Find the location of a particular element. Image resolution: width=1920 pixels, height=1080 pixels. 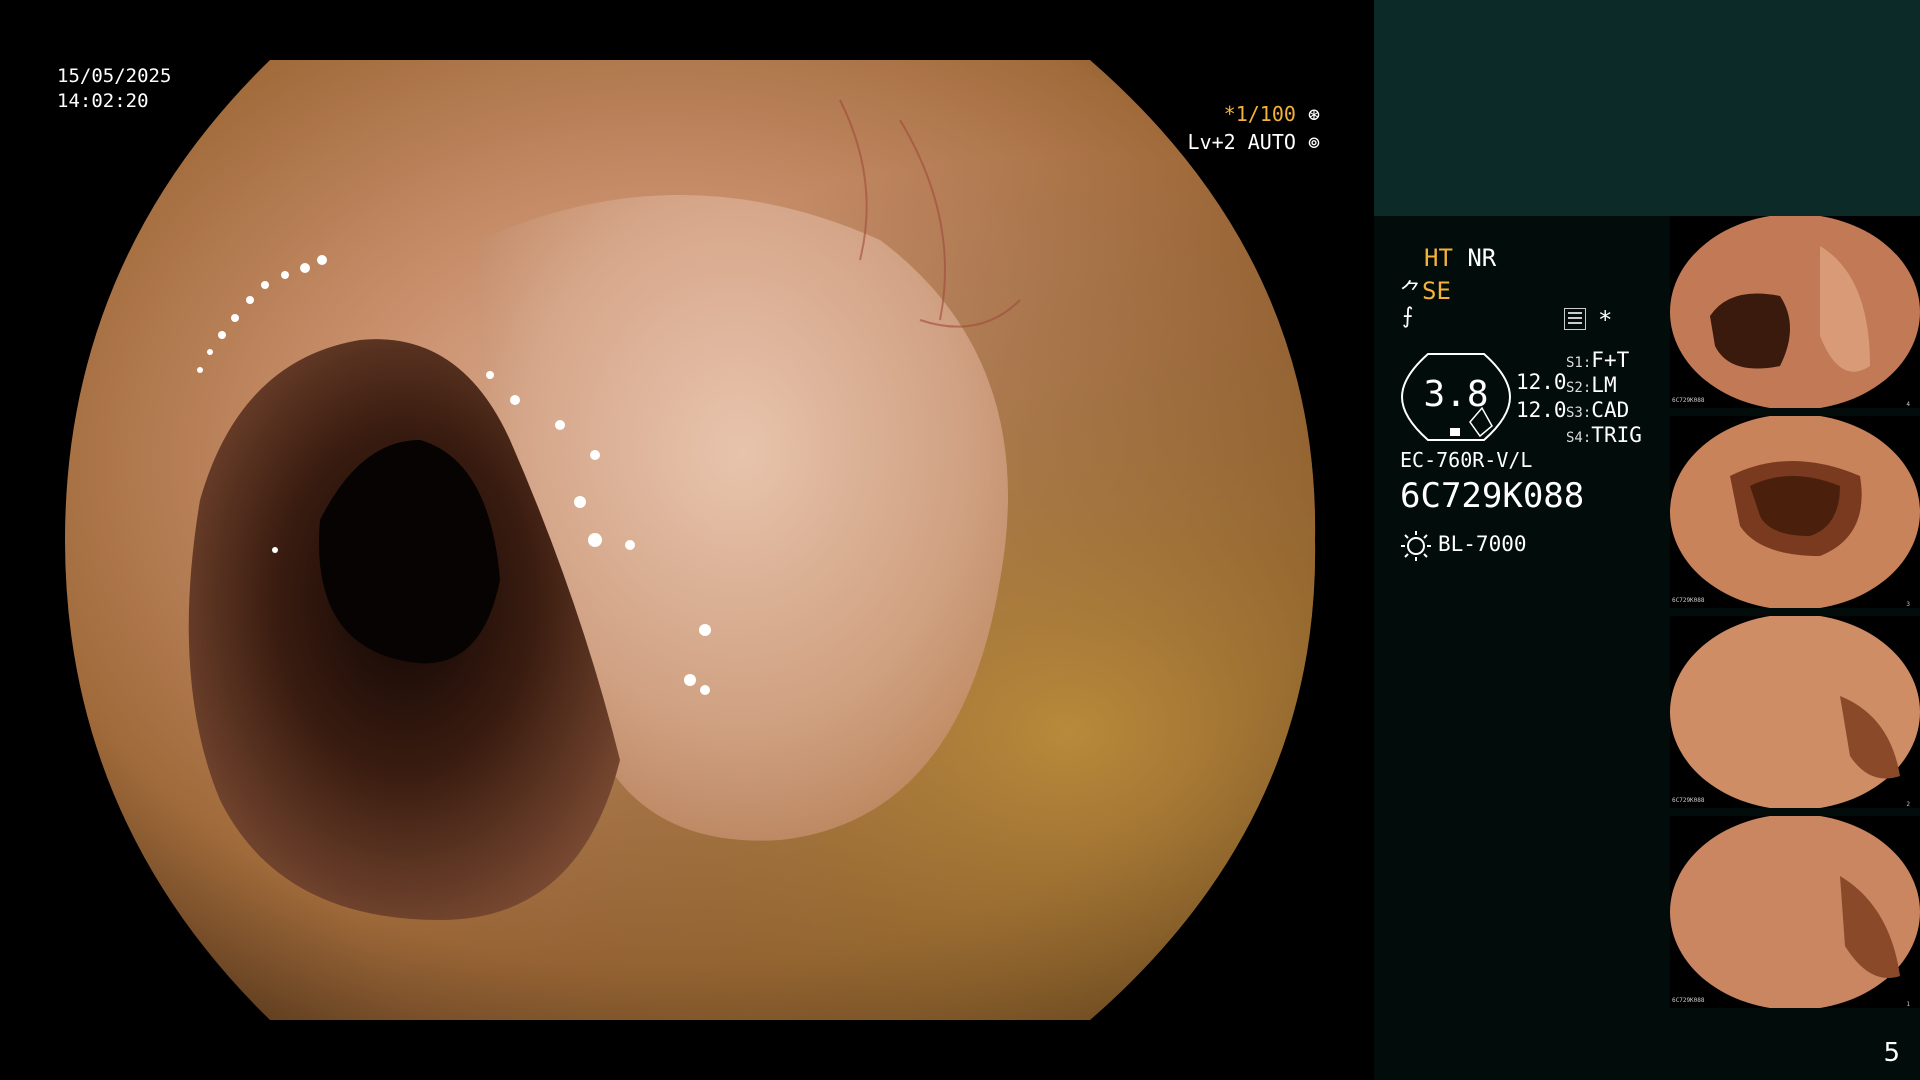

switch-2: S2:LM is located at coordinates (1591, 385).